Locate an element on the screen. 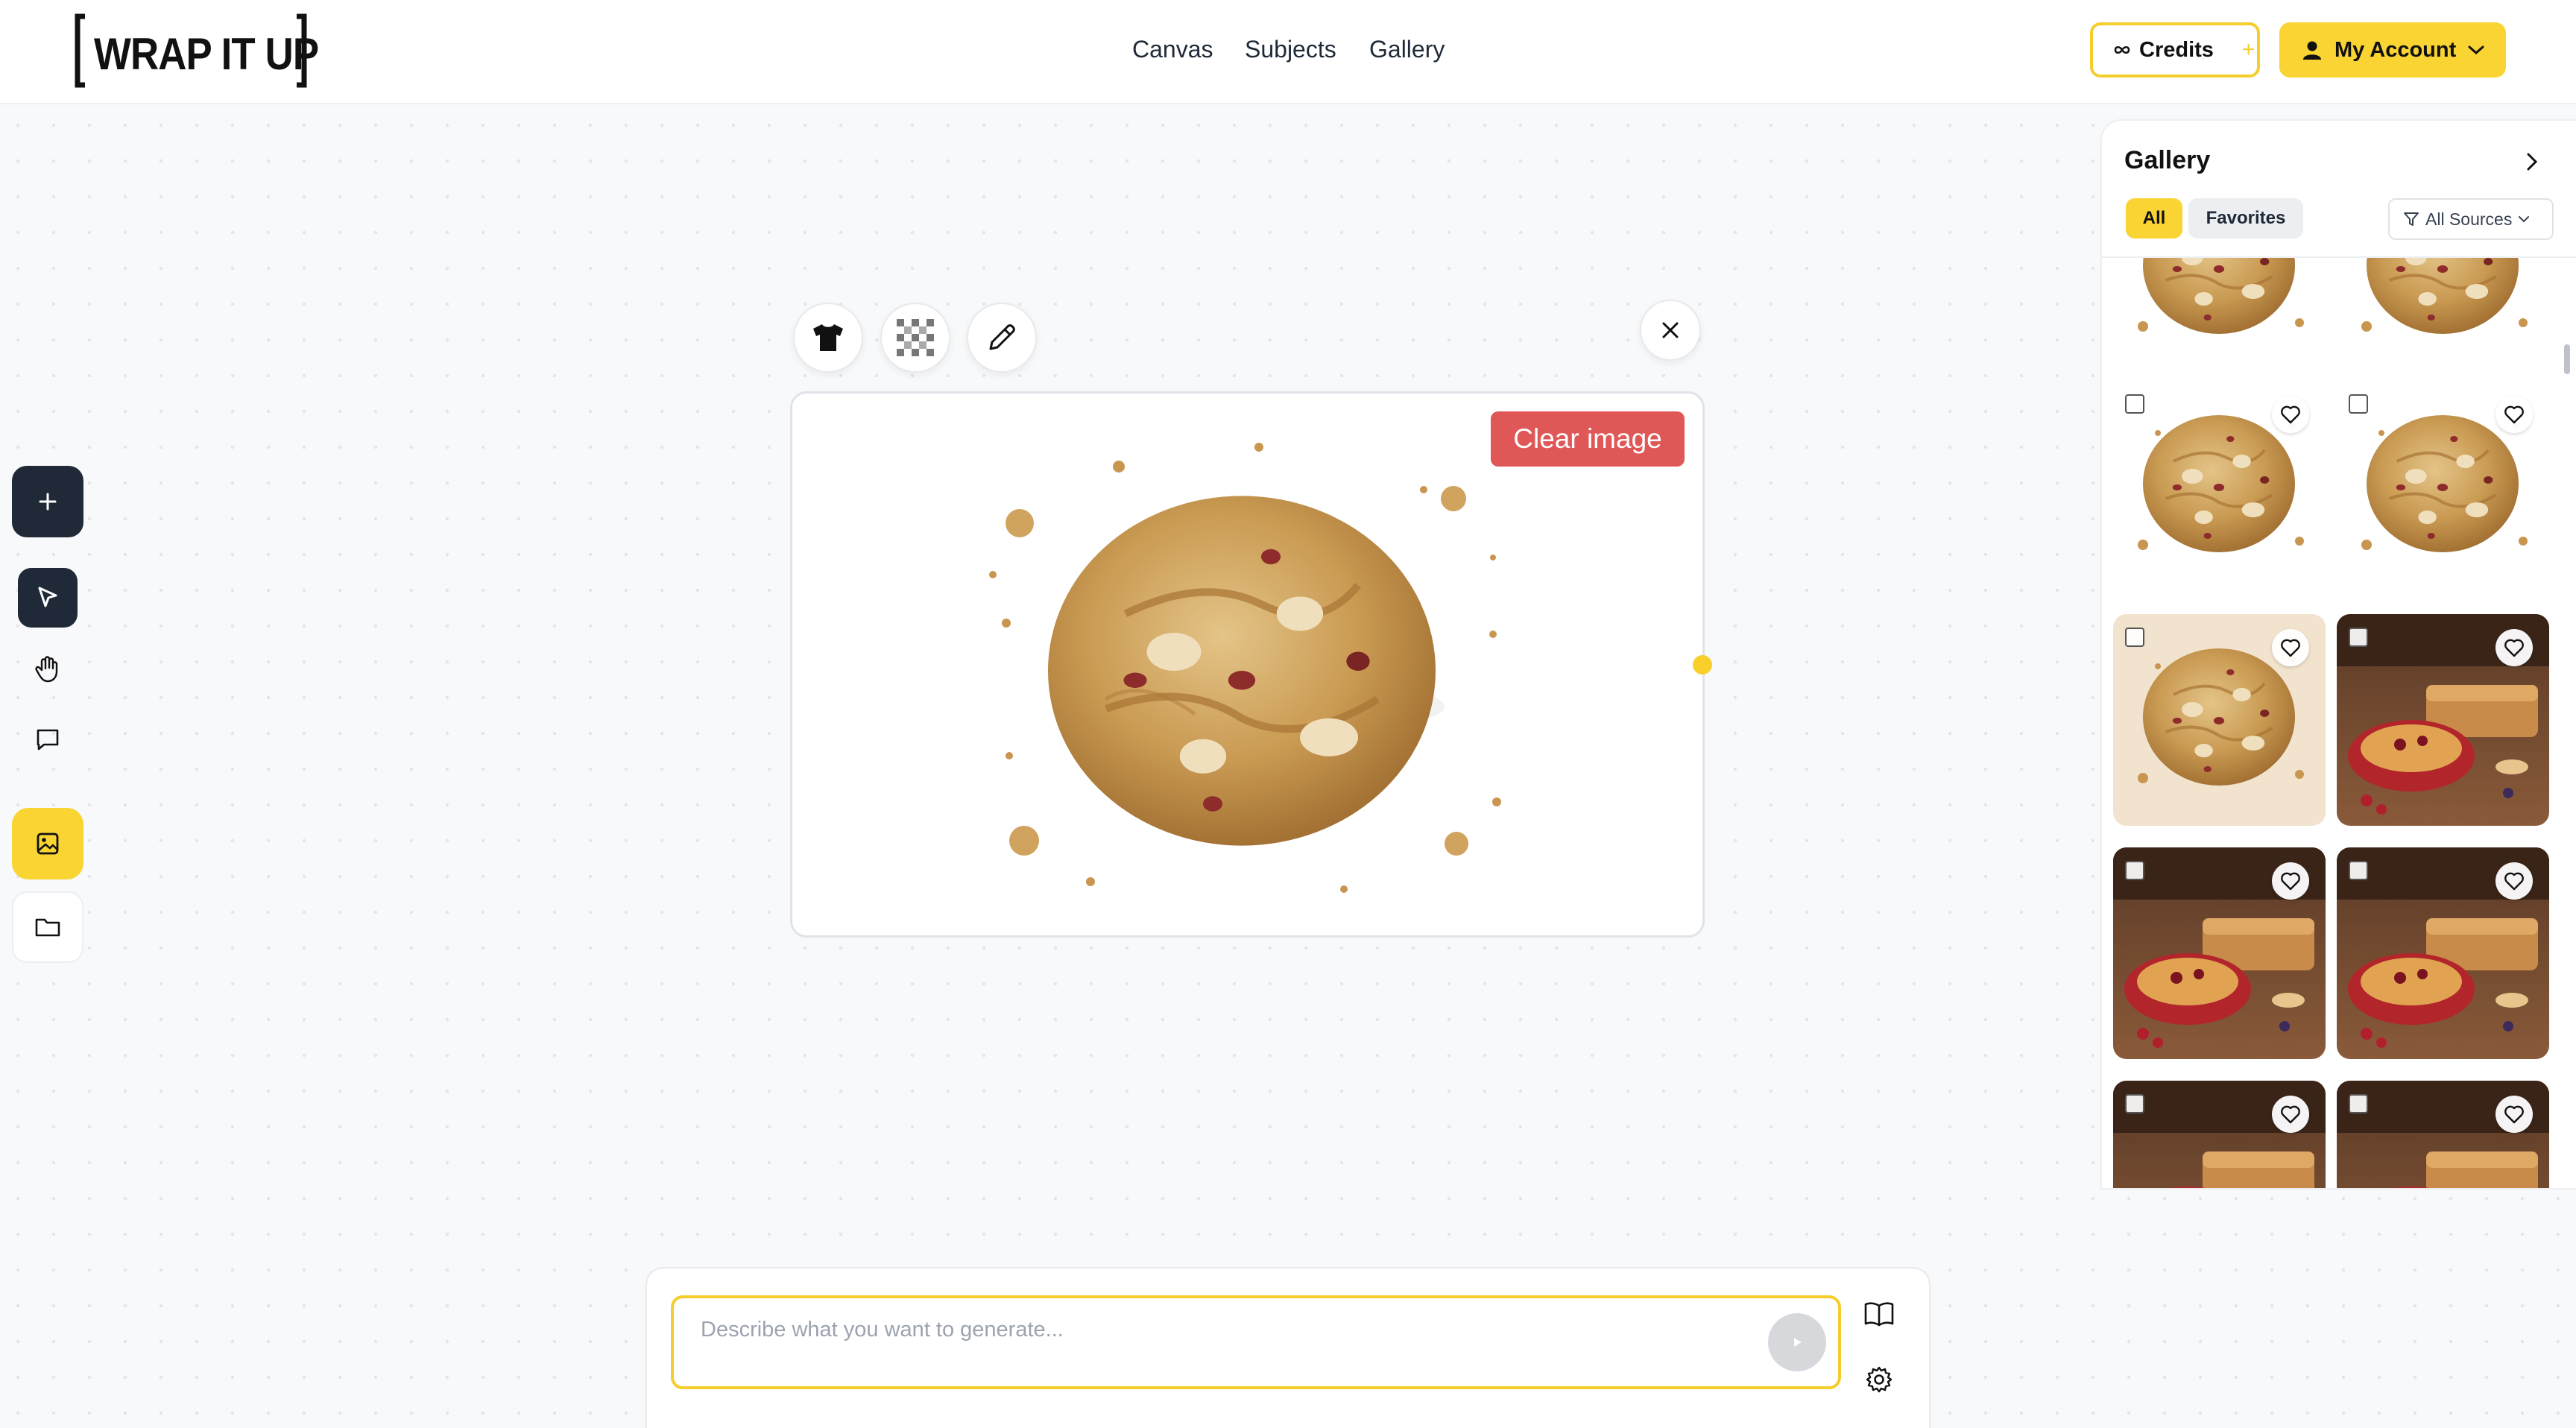  gallery-panel: Gallery All Favorites All Sources is located at coordinates (2338, 654).